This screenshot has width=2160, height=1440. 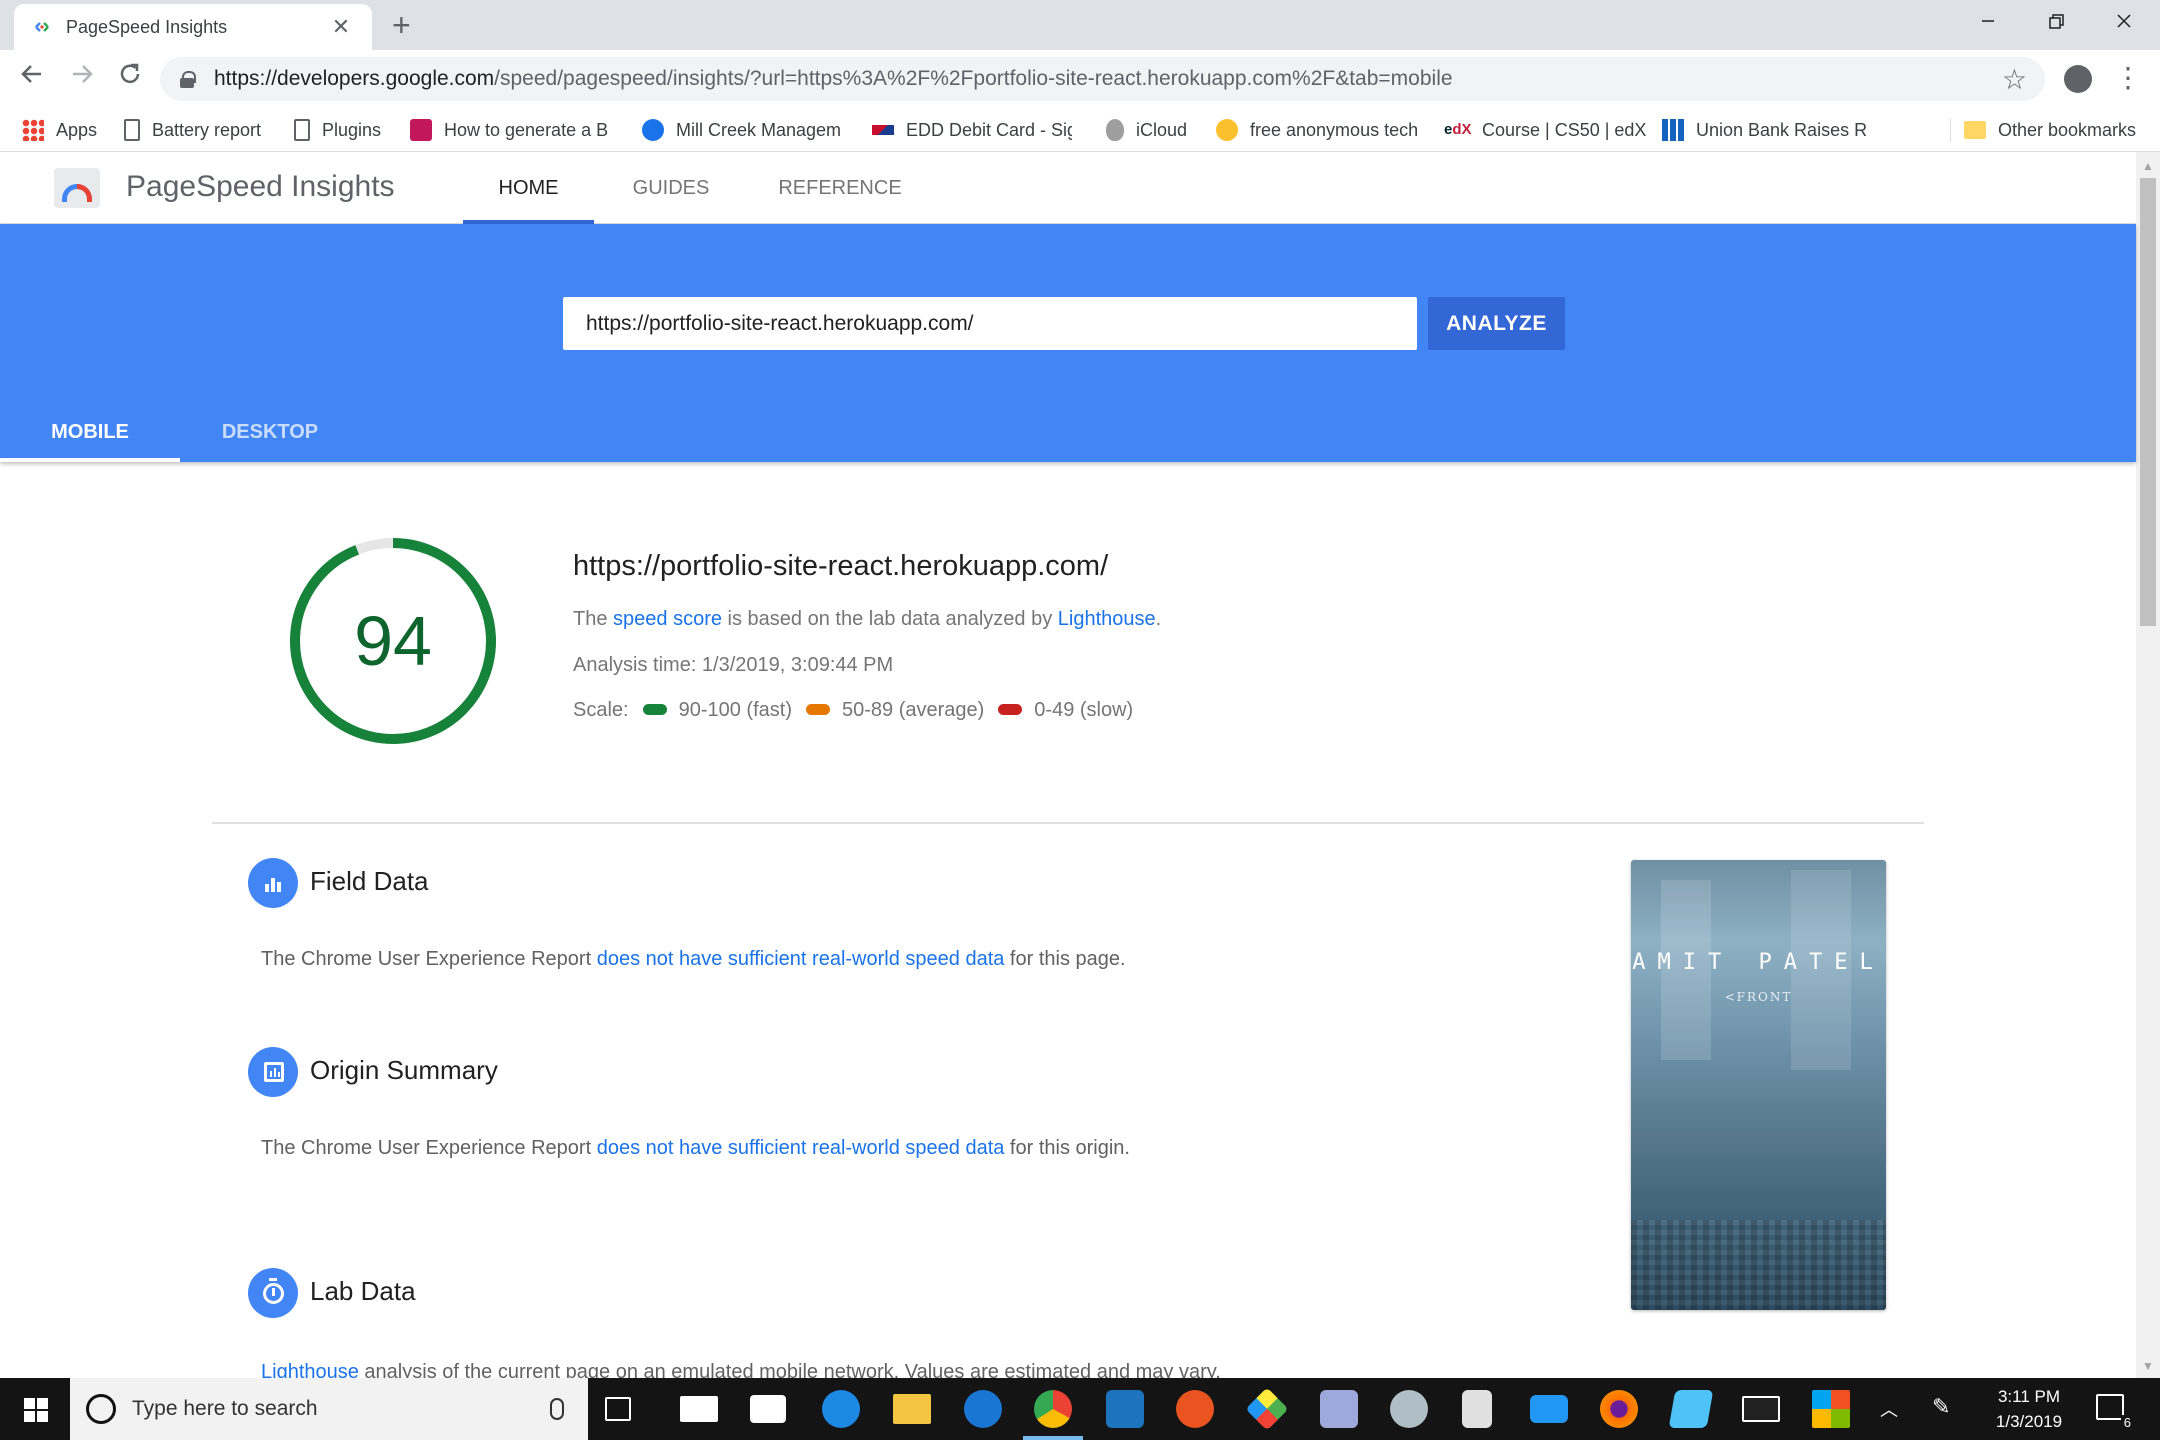 What do you see at coordinates (1941, 1407) in the screenshot?
I see `pen-workspace-icon: ✎` at bounding box center [1941, 1407].